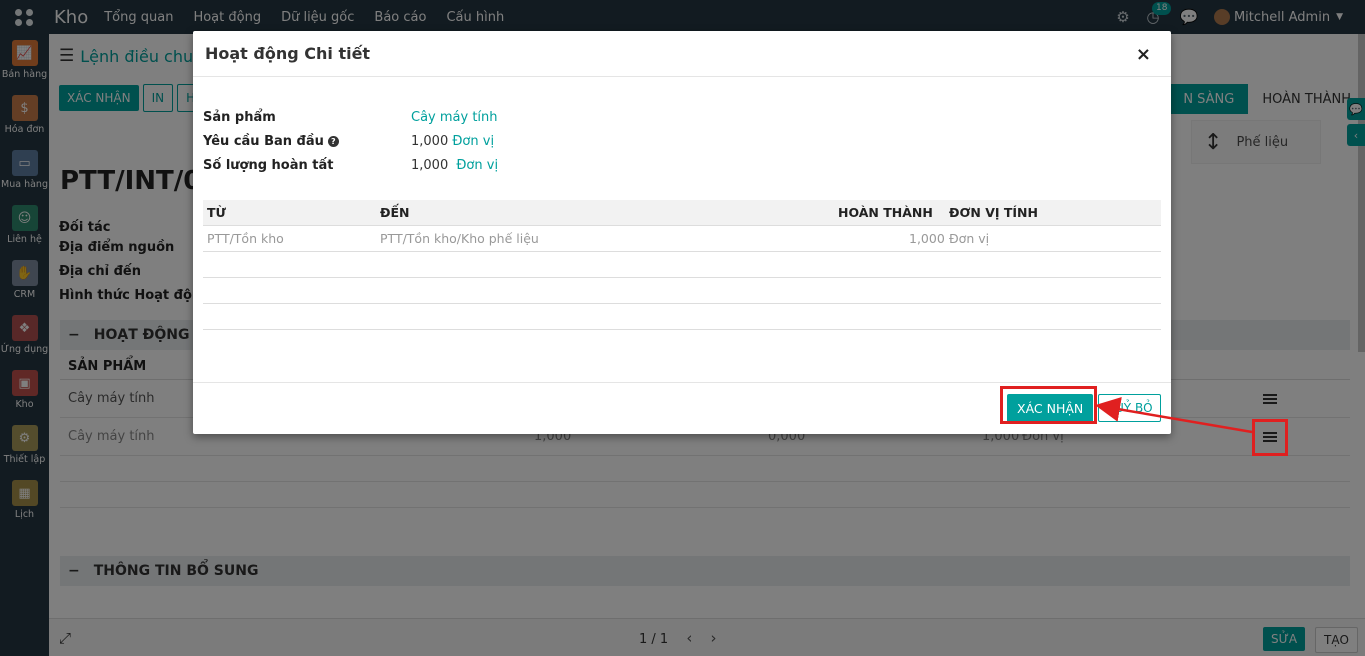 This screenshot has width=1365, height=656. Describe the element at coordinates (969, 238) in the screenshot. I see `row-uom: Đơn vị` at that location.